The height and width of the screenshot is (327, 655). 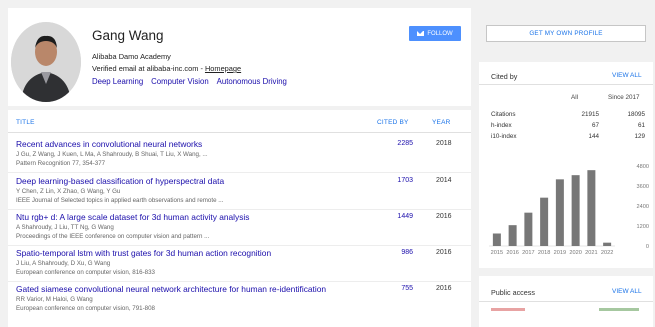 I want to click on x-tick-label: 2021, so click(x=591, y=253).